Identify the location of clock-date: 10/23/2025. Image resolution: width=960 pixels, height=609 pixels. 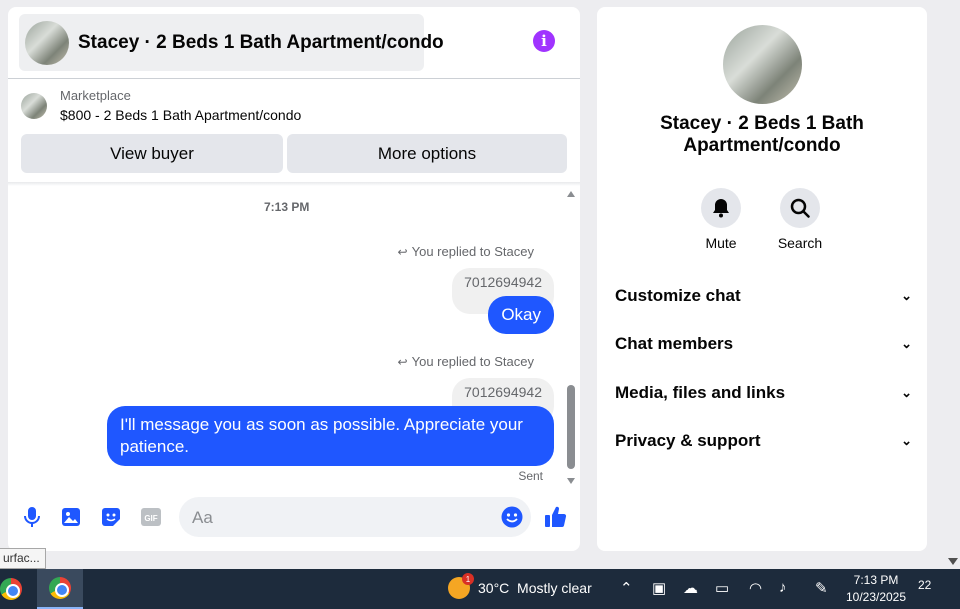
(876, 597).